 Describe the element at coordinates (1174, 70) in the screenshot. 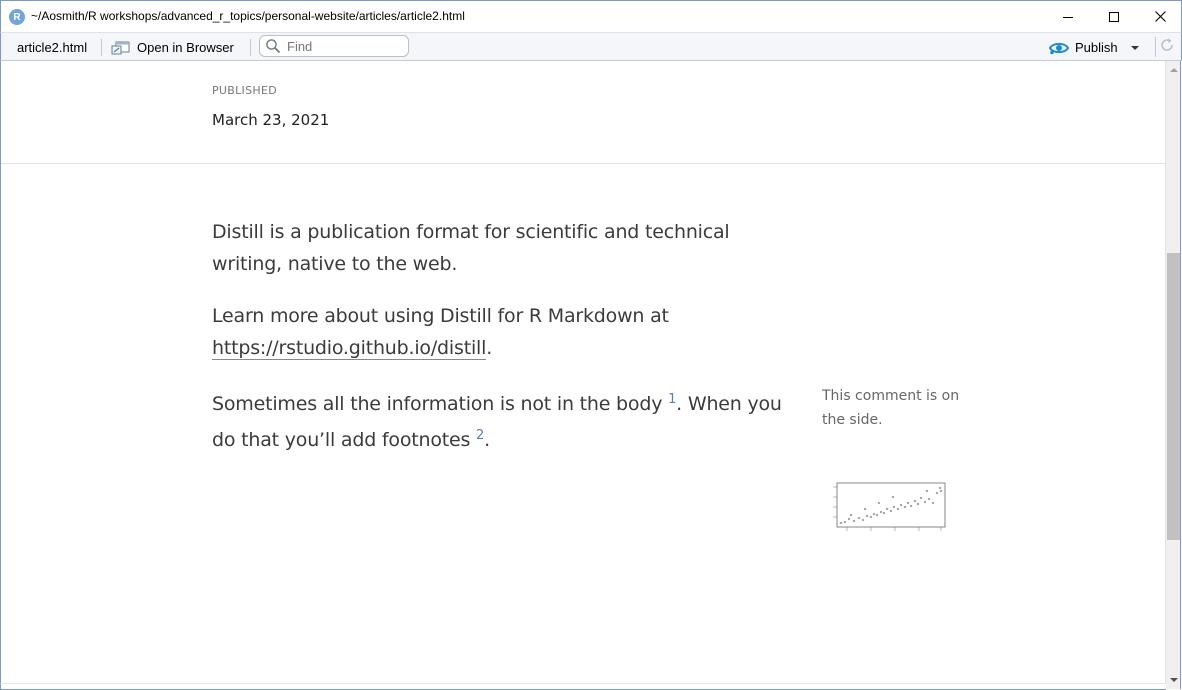

I see `scroll-up-arrow-icon` at that location.